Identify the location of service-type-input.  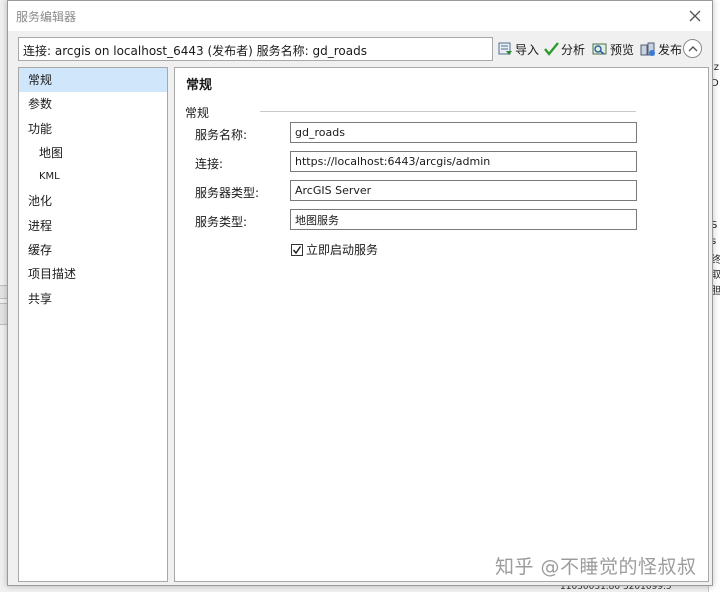
(463, 219).